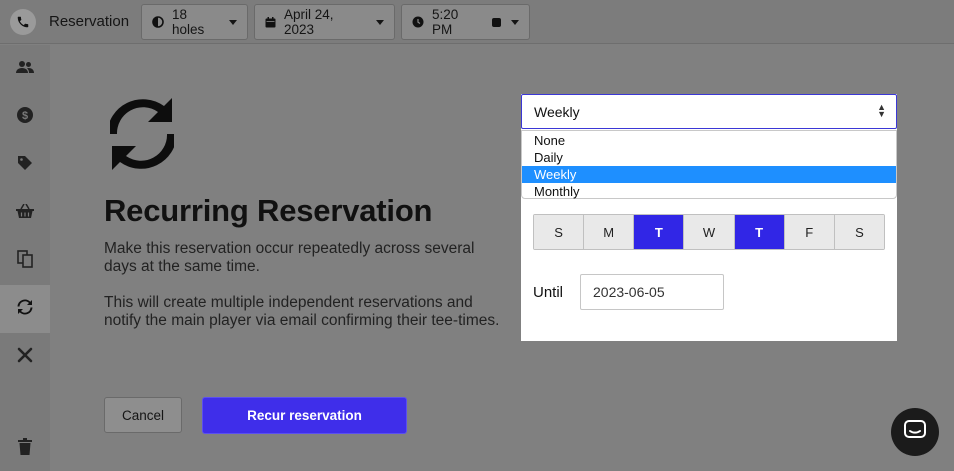 The image size is (954, 471). What do you see at coordinates (142, 136) in the screenshot?
I see `recurring-icon` at bounding box center [142, 136].